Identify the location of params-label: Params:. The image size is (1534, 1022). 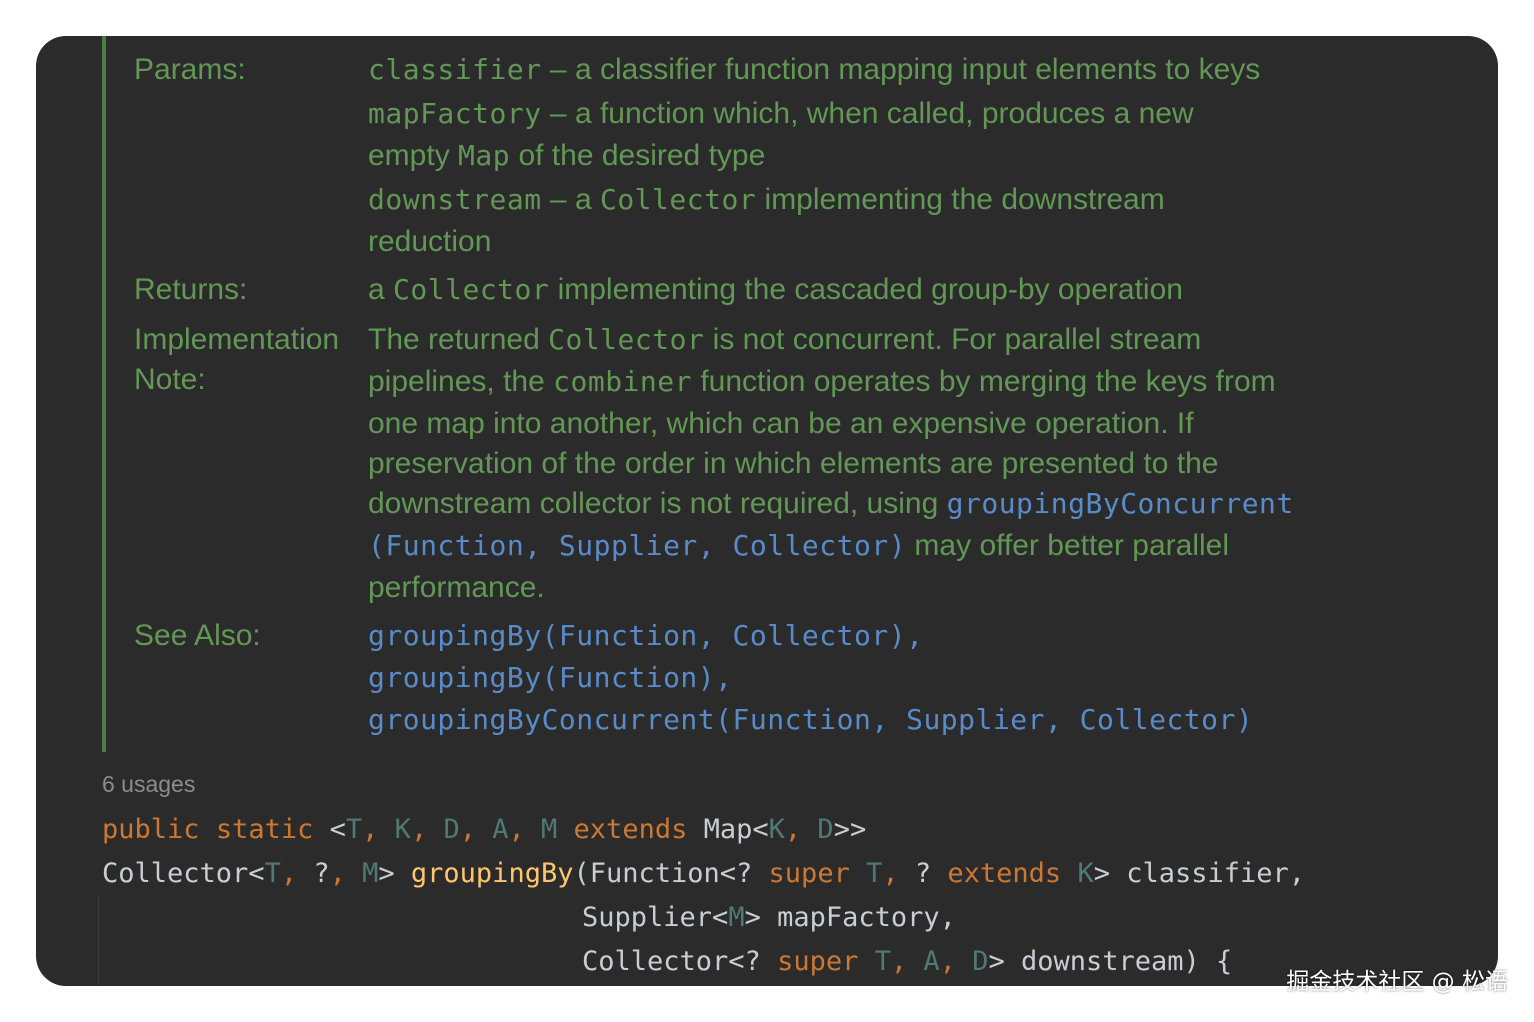
(190, 69).